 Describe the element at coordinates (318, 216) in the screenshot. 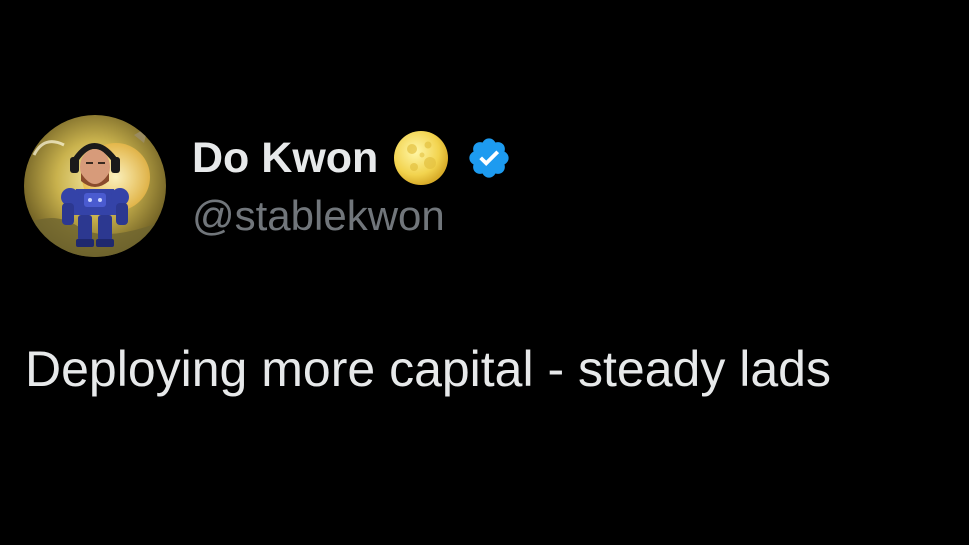

I see `author-handle: @stablekwon` at that location.